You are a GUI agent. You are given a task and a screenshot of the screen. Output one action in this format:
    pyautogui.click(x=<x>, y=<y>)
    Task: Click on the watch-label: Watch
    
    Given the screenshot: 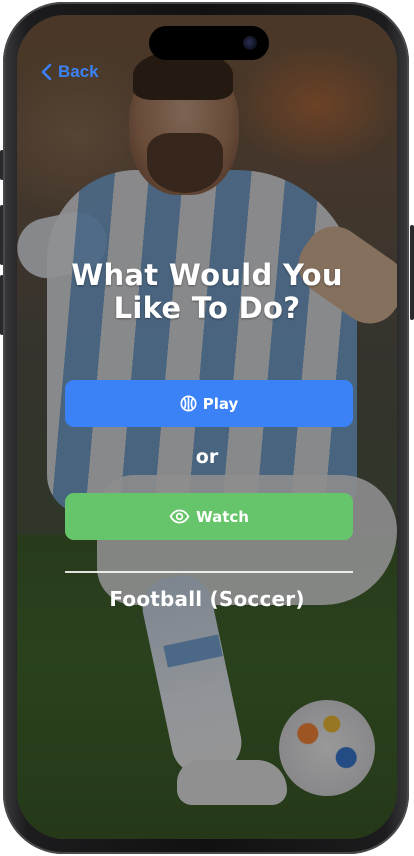 What is the action you would take?
    pyautogui.click(x=222, y=516)
    